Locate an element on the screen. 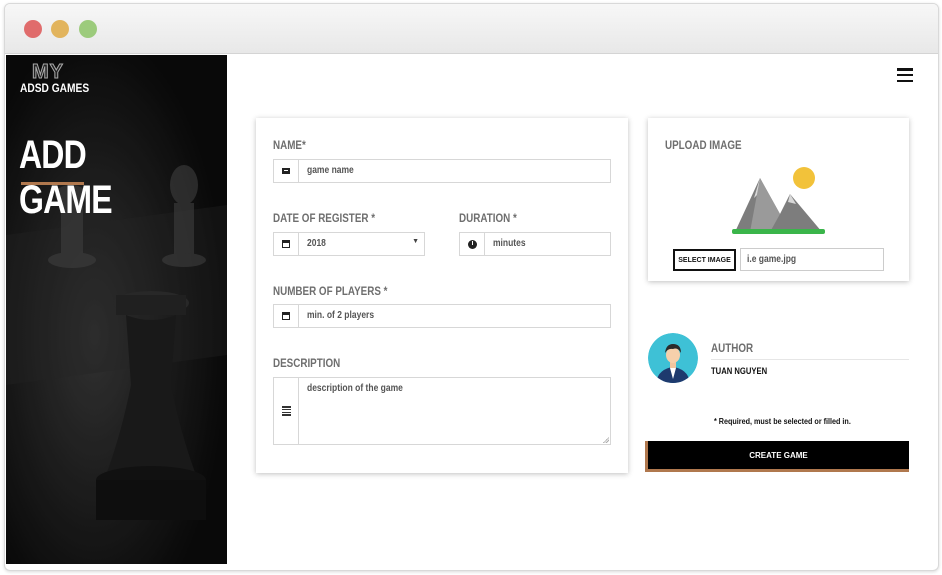 The width and height of the screenshot is (942, 575). players-label: NUMBER OF PLAYERS * is located at coordinates (330, 291).